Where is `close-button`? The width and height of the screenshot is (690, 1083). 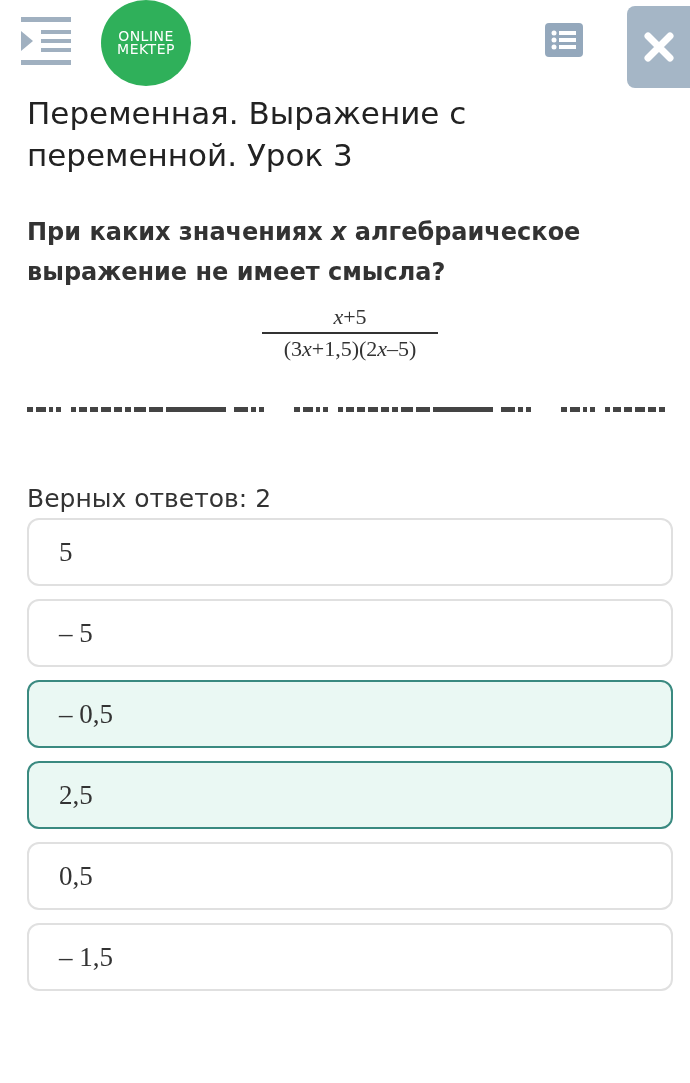 close-button is located at coordinates (658, 47).